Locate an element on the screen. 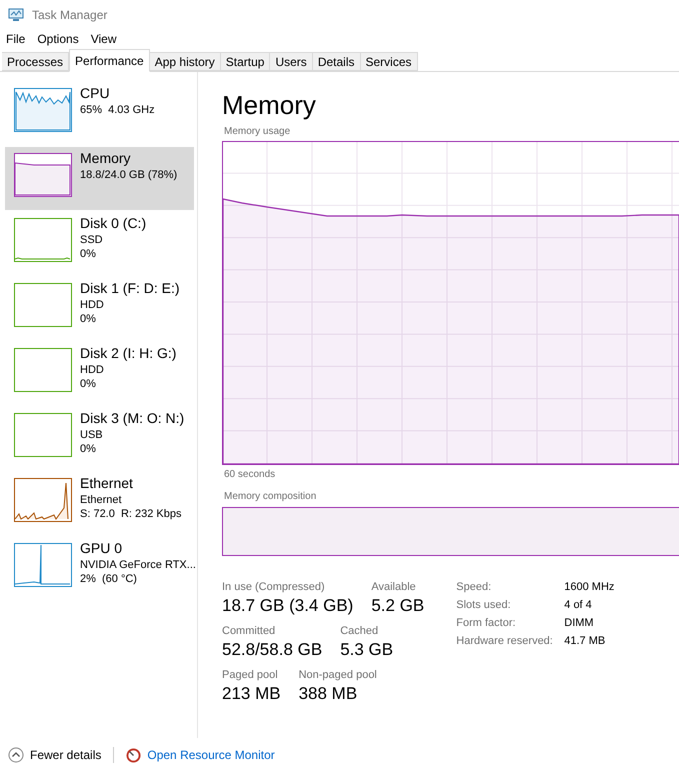 The width and height of the screenshot is (679, 778). window-title: Task Manager is located at coordinates (70, 15).